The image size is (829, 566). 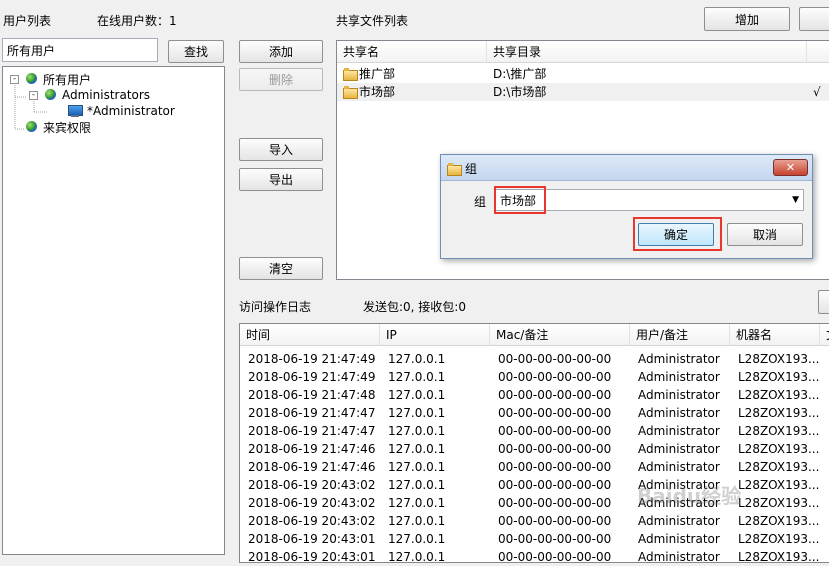 I want to click on group-dialog: 组 ✕ 组 市场部 ▼ 确定 取消, so click(x=626, y=206).